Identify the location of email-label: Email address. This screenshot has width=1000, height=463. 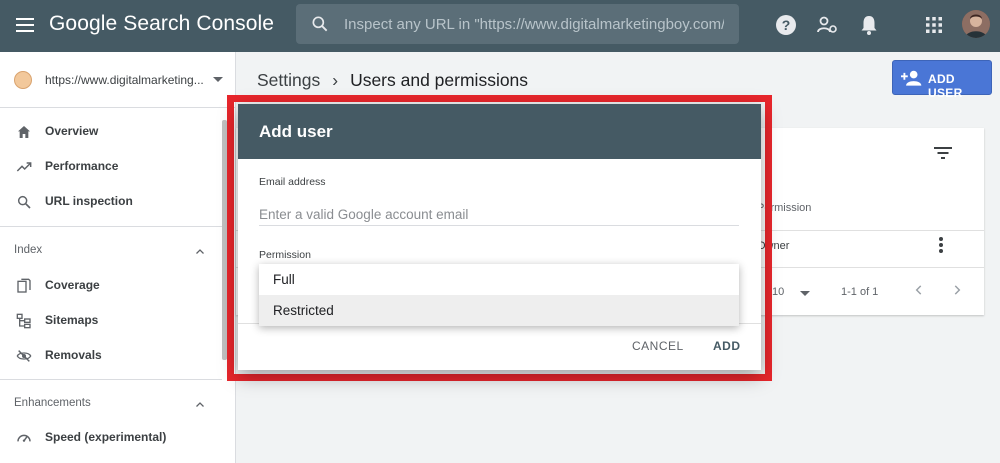
(292, 182).